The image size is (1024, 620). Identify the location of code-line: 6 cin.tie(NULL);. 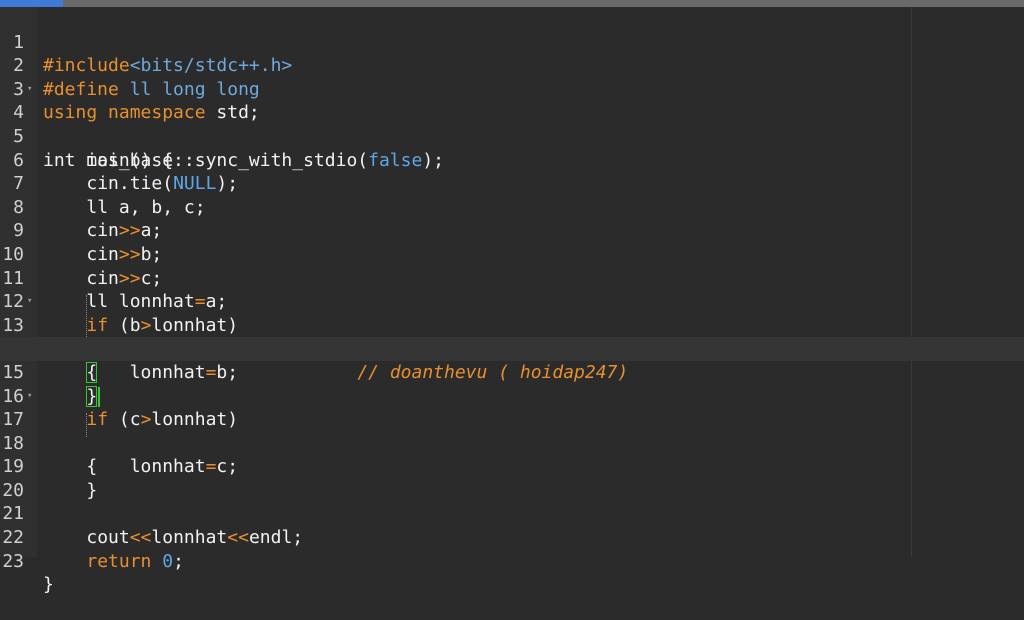
(512, 160).